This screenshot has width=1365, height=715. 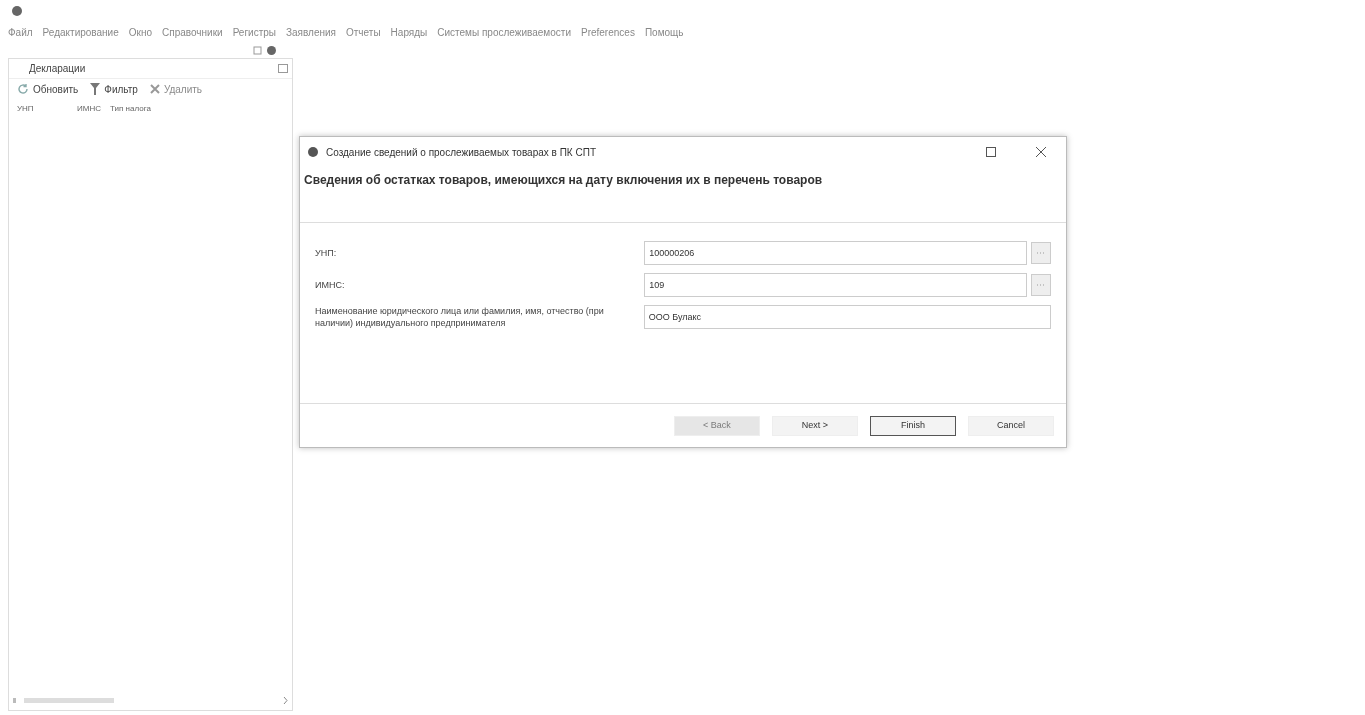 I want to click on maximize-icon, so click(x=991, y=152).